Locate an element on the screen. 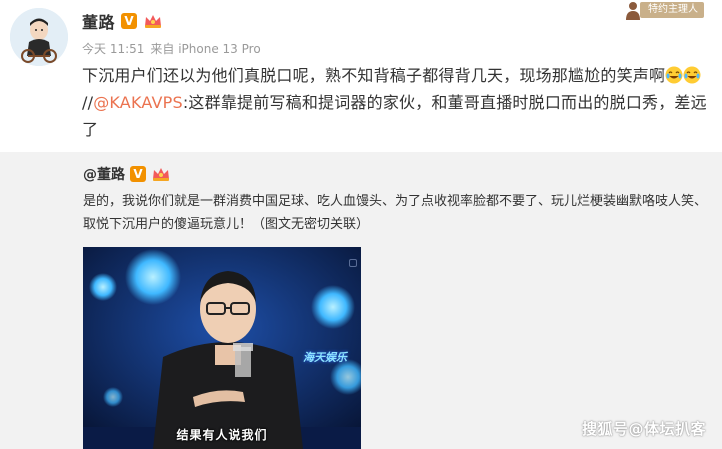  username: 董路 is located at coordinates (98, 21).